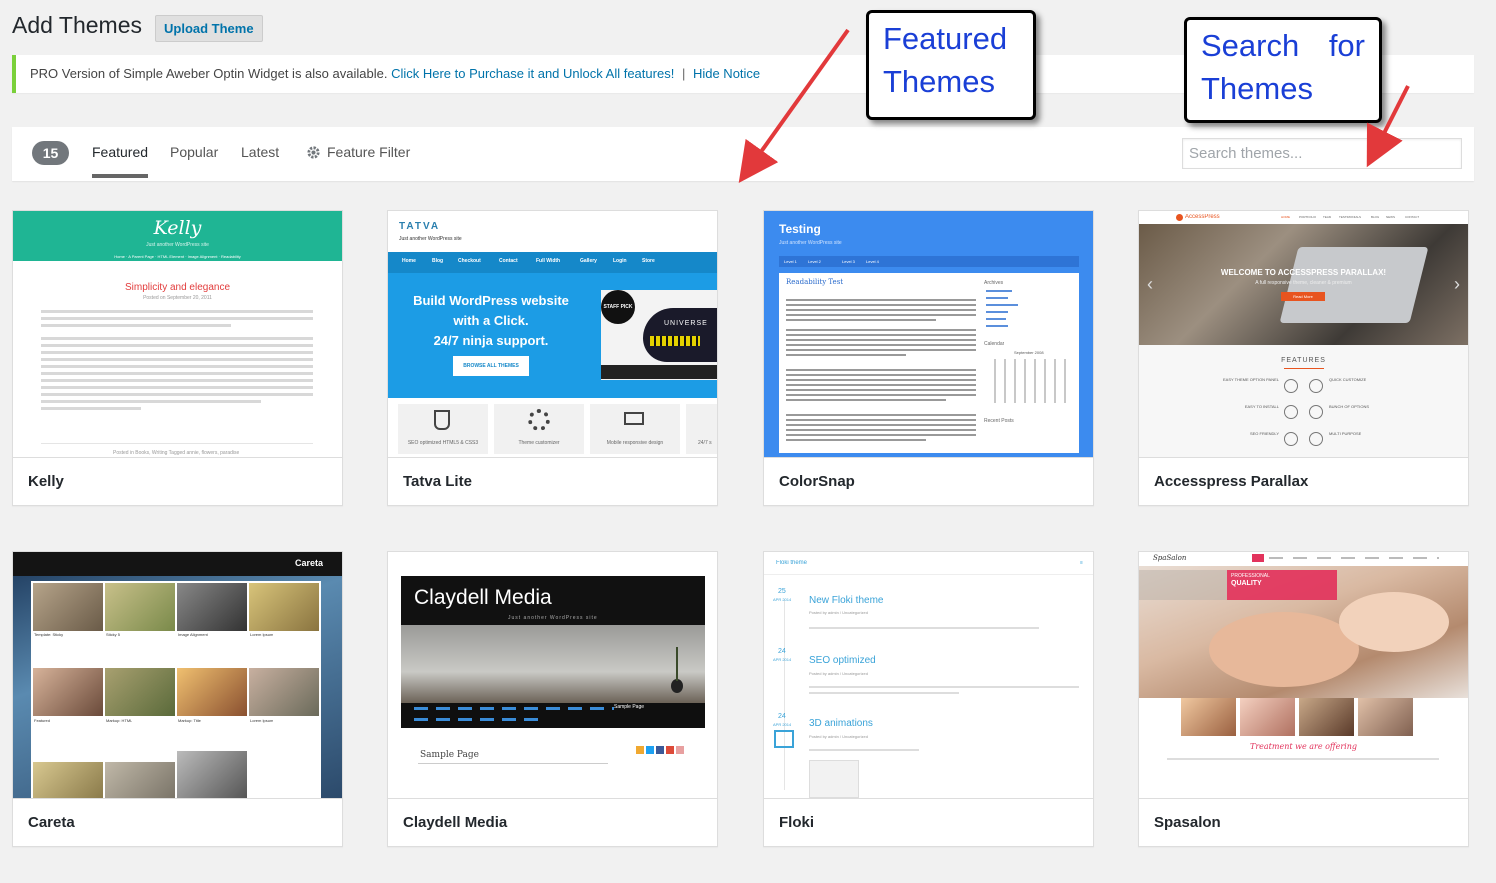 Image resolution: width=1496 pixels, height=883 pixels. What do you see at coordinates (409, 261) in the screenshot?
I see `tatva-nav-home: Home` at bounding box center [409, 261].